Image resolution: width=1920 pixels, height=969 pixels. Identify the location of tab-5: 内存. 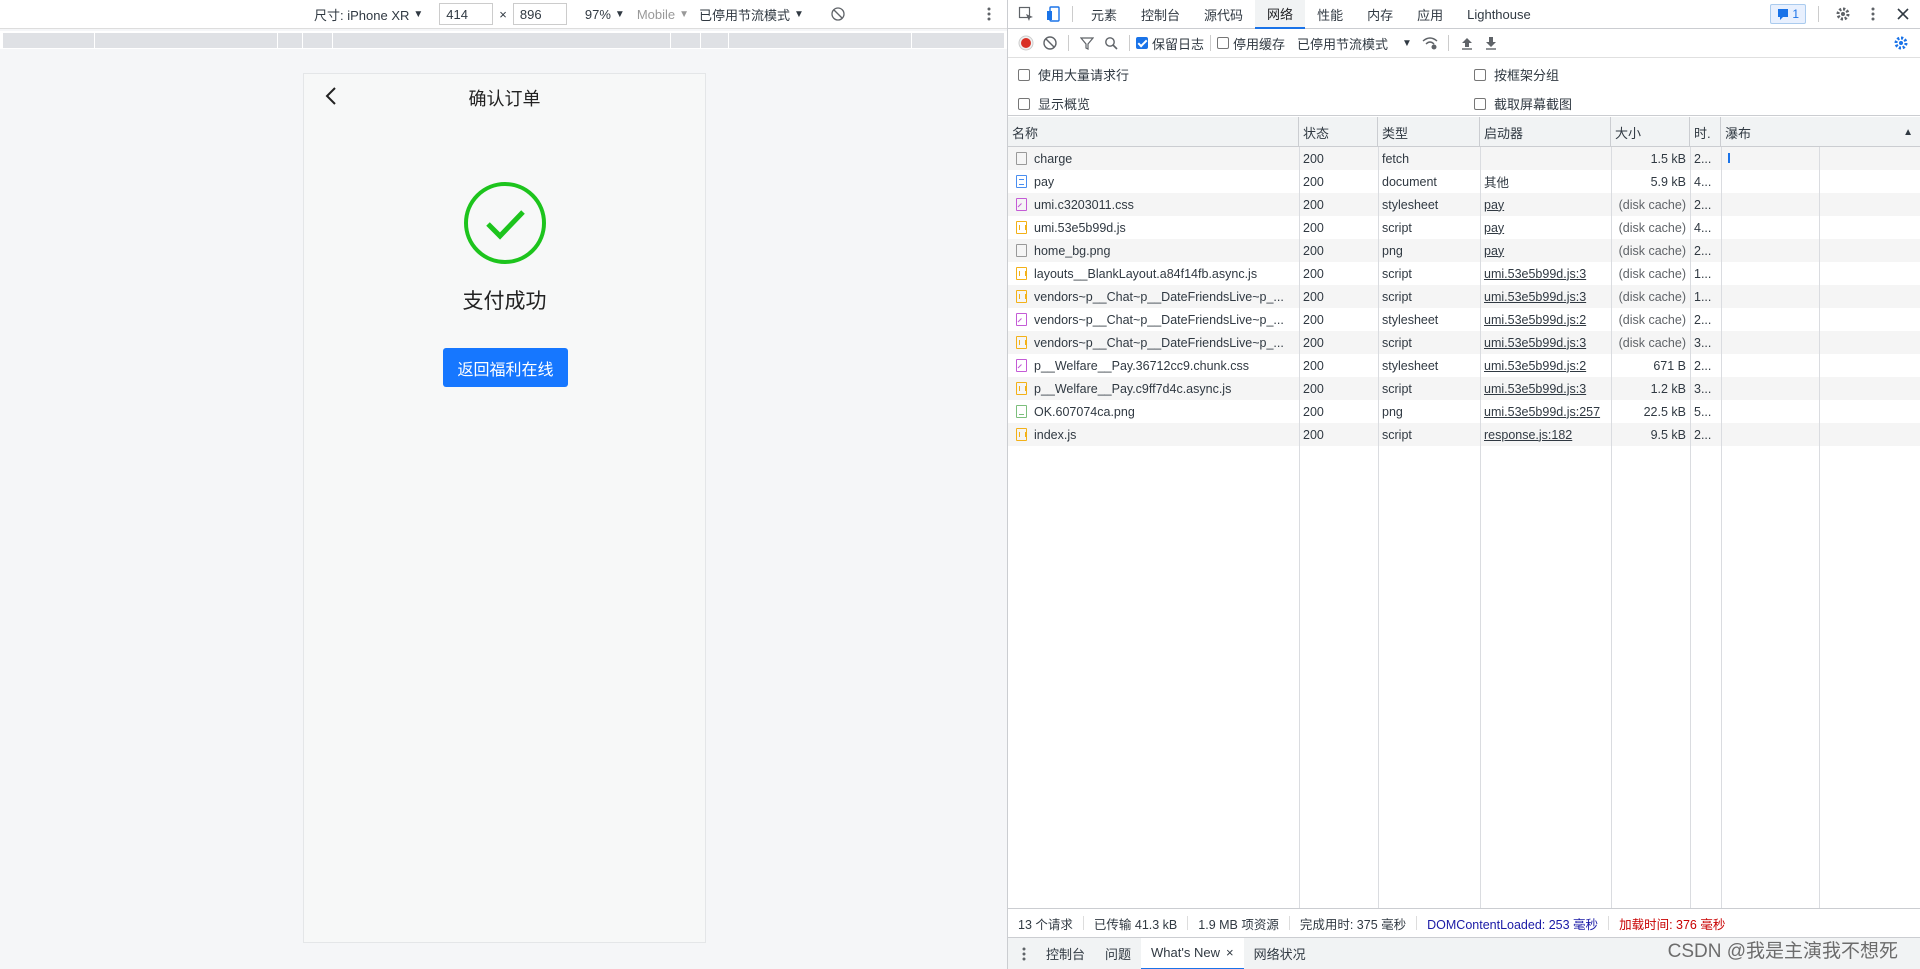
(1380, 14).